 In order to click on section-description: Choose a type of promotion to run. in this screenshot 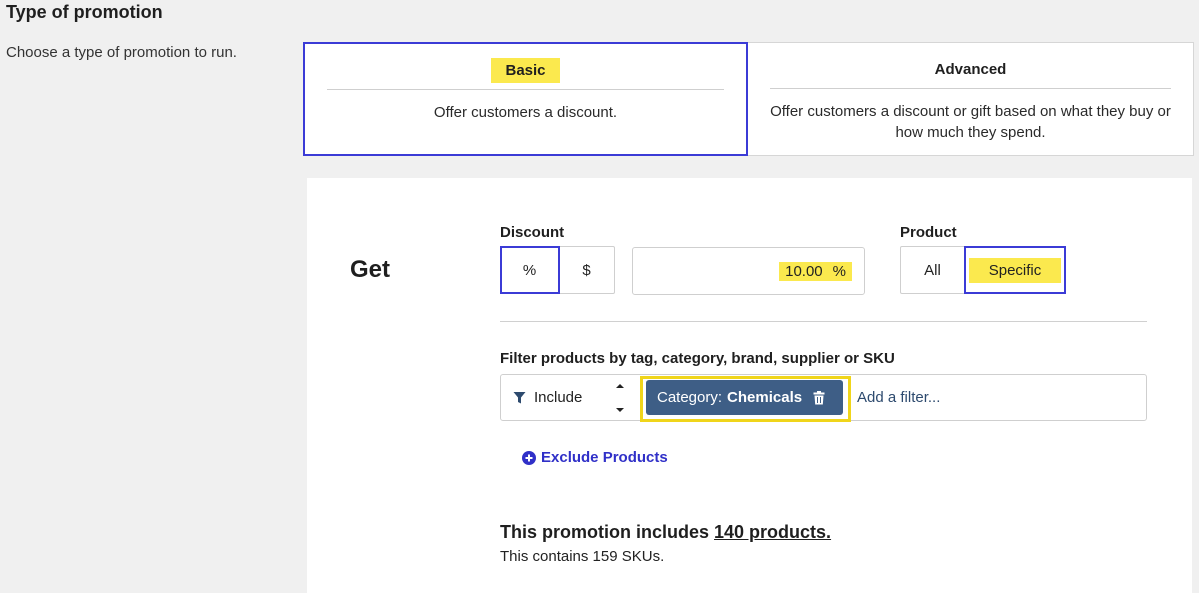, I will do `click(121, 52)`.